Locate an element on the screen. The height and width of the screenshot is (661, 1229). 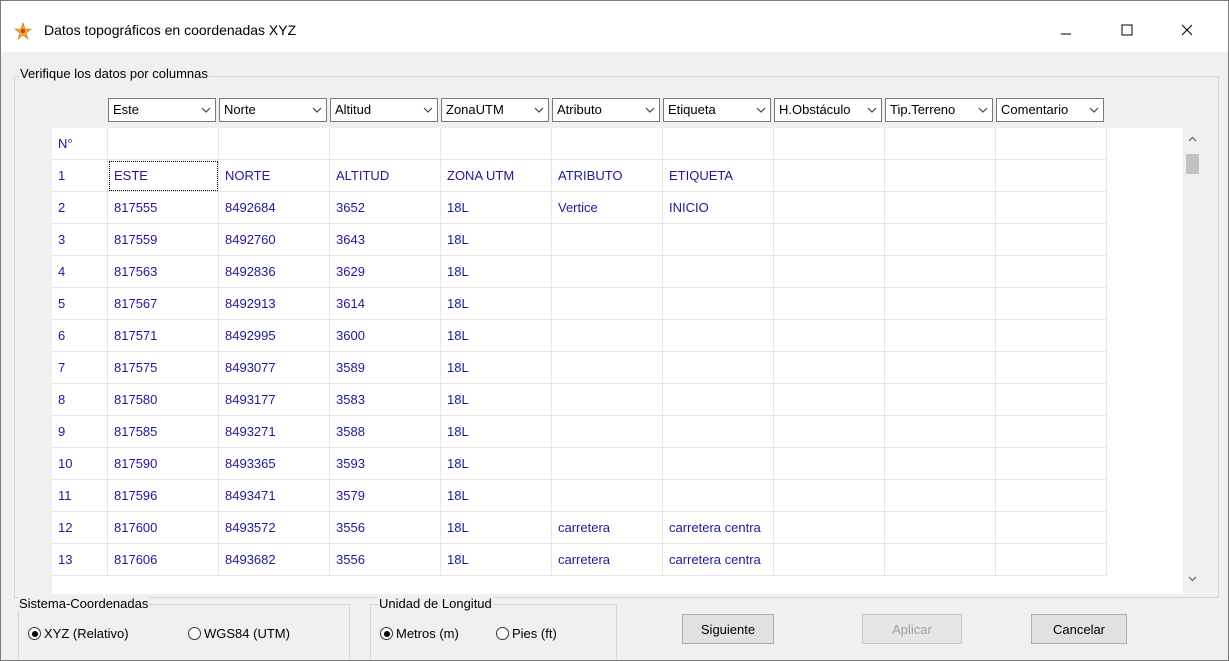
table-row: 11 817596 8493471 3579 18L is located at coordinates (579, 495).